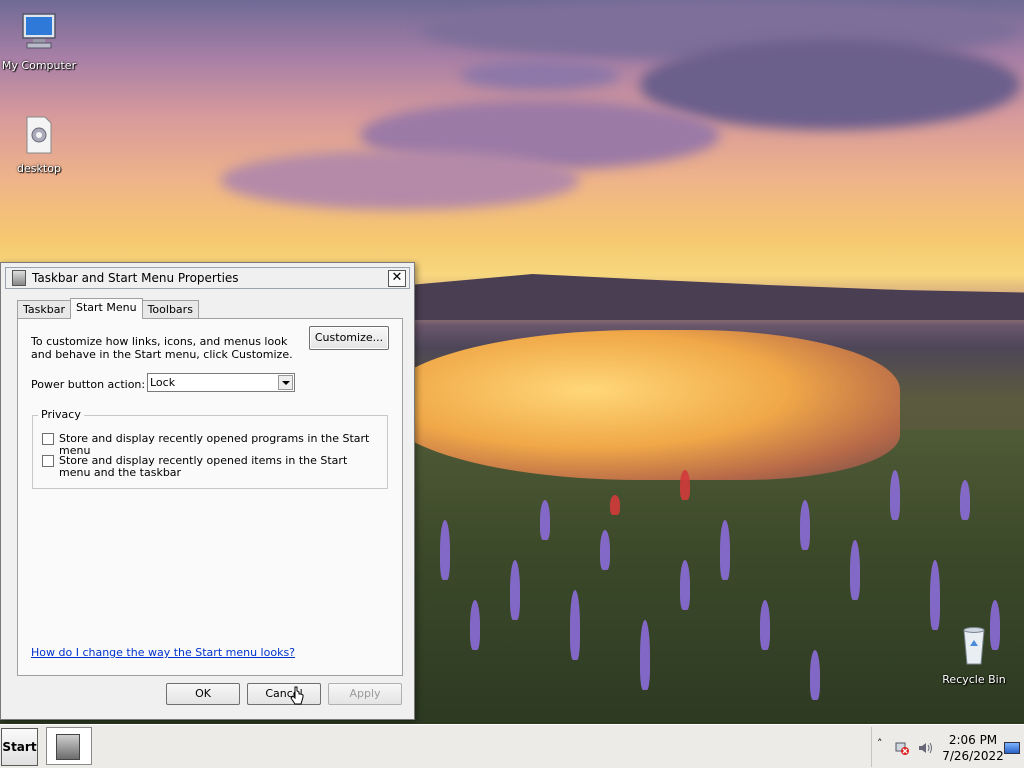  What do you see at coordinates (285, 382) in the screenshot?
I see `chevron-down-icon` at bounding box center [285, 382].